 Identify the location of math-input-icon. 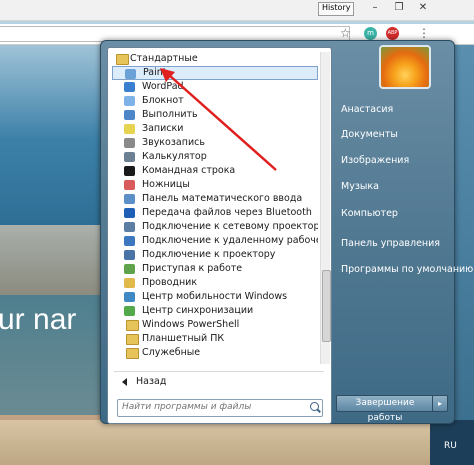
(129, 199).